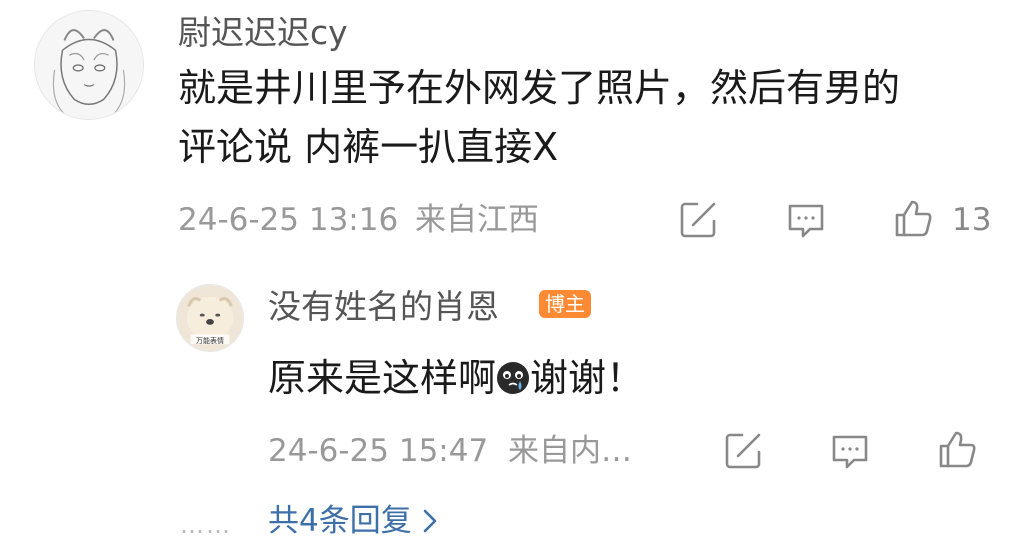  What do you see at coordinates (913, 218) in the screenshot?
I see `like-icon` at bounding box center [913, 218].